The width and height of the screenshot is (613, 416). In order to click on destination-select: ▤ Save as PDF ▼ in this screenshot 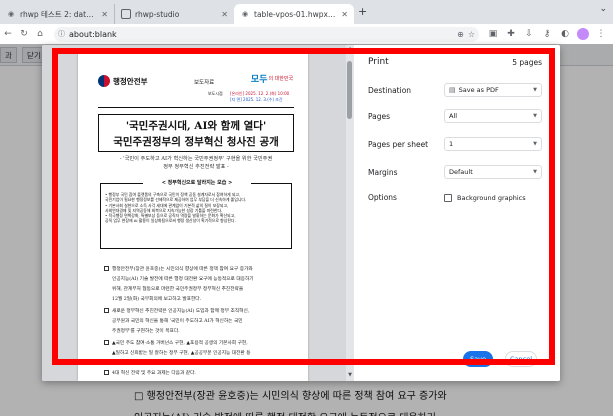, I will do `click(493, 90)`.